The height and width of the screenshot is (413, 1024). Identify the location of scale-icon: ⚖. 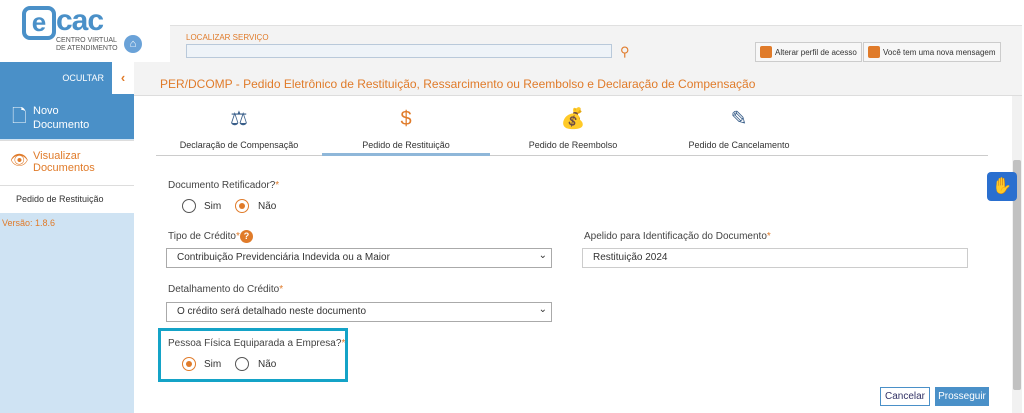
(239, 119).